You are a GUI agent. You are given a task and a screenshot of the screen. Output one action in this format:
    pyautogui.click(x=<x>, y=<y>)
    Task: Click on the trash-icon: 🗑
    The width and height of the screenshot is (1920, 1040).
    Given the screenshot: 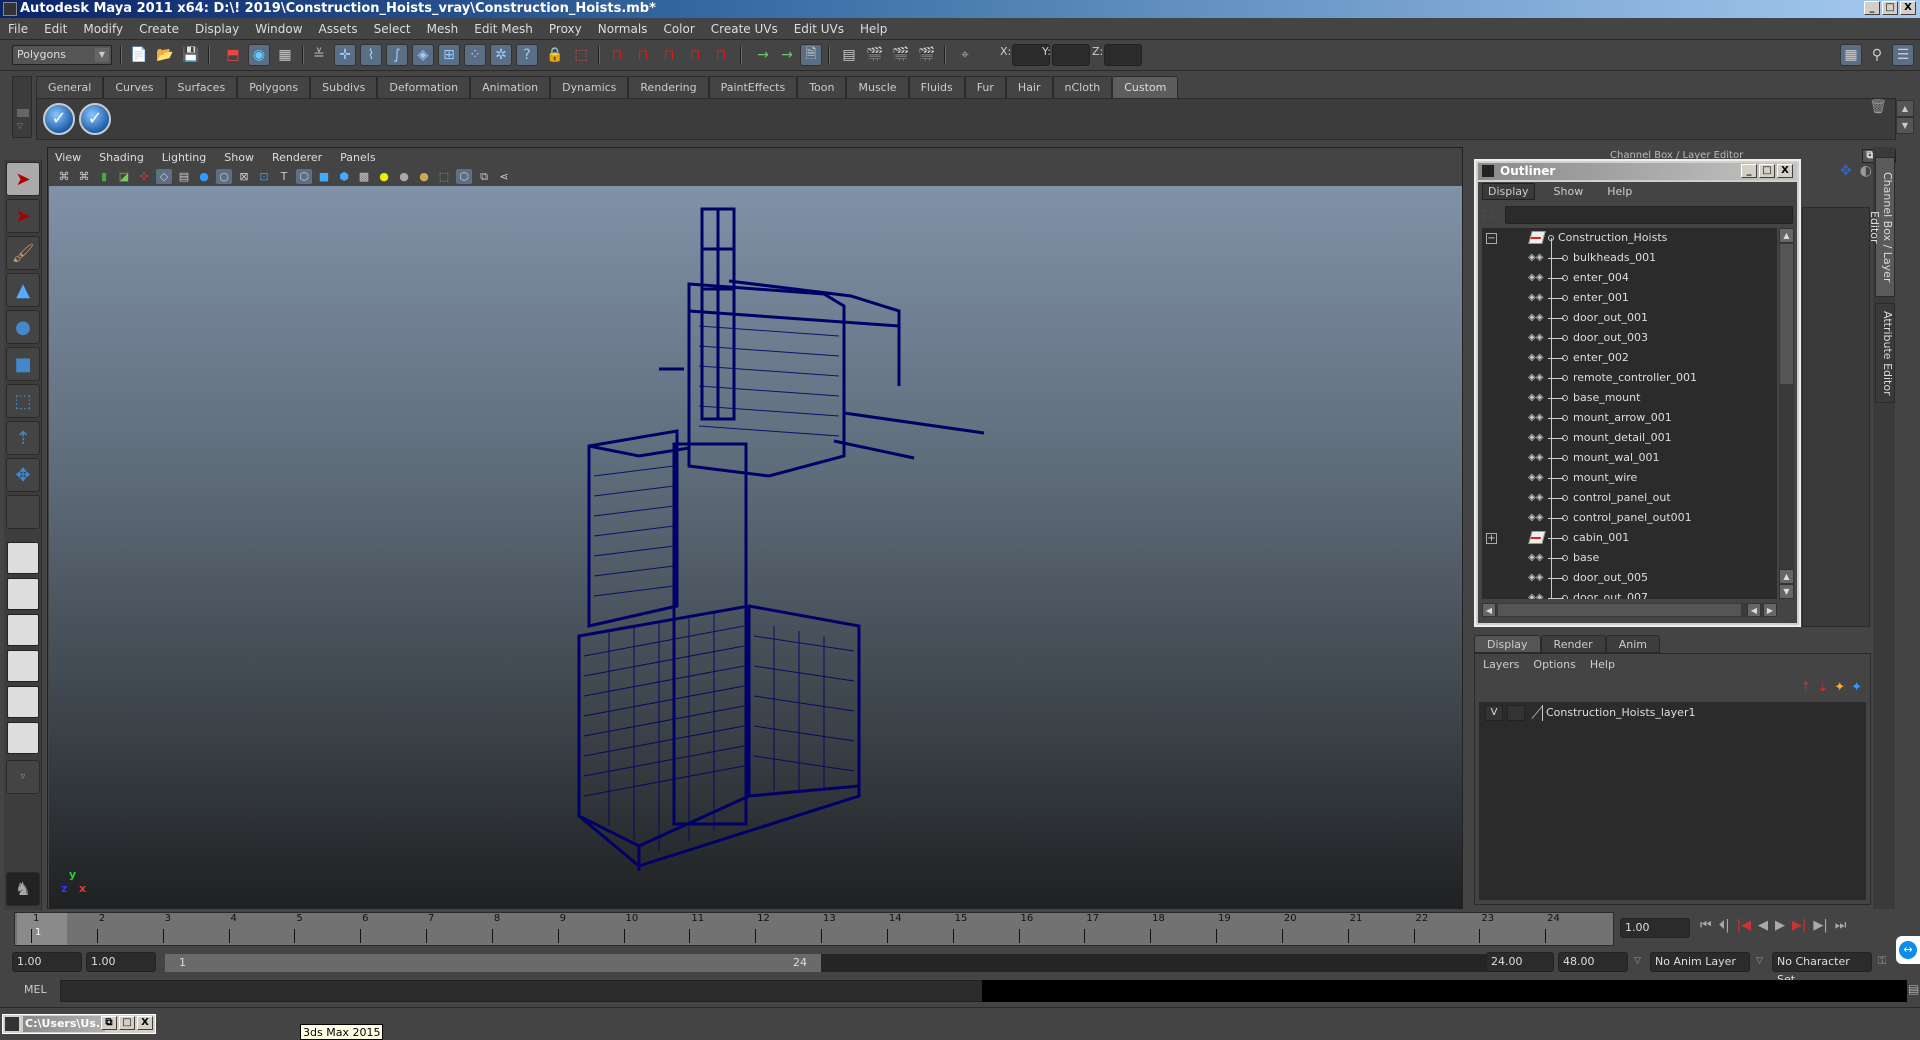 What is the action you would take?
    pyautogui.click(x=1878, y=107)
    